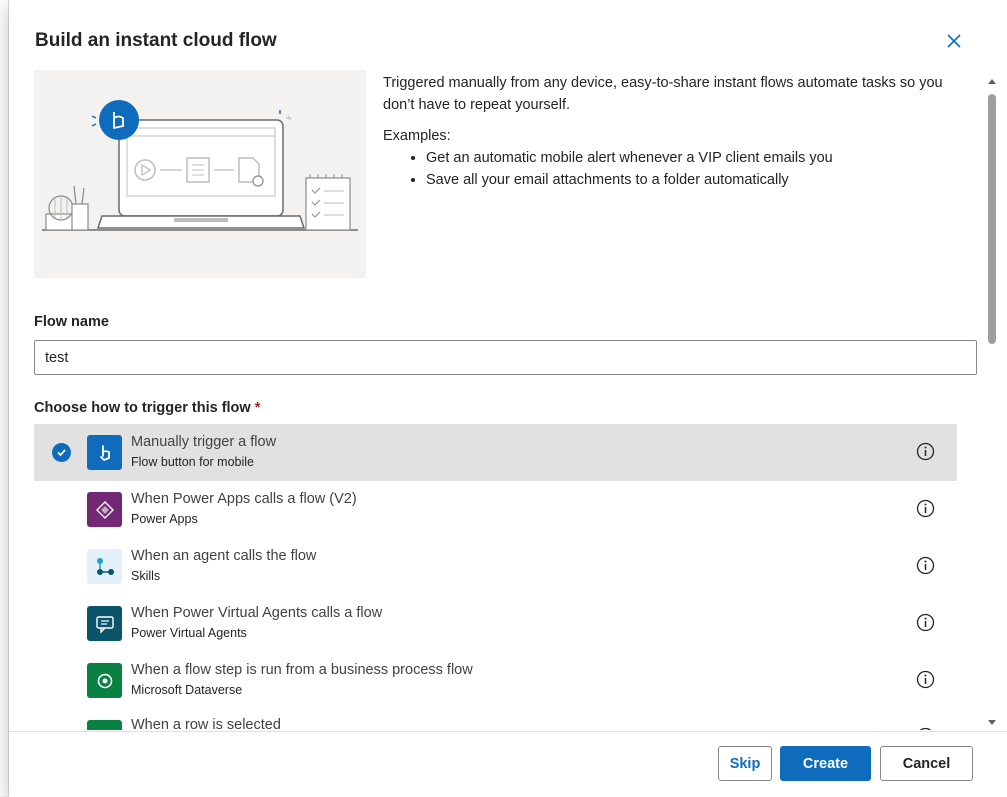 The image size is (1007, 797). Describe the element at coordinates (164, 519) in the screenshot. I see `trigger-subtitle: Power Apps` at that location.